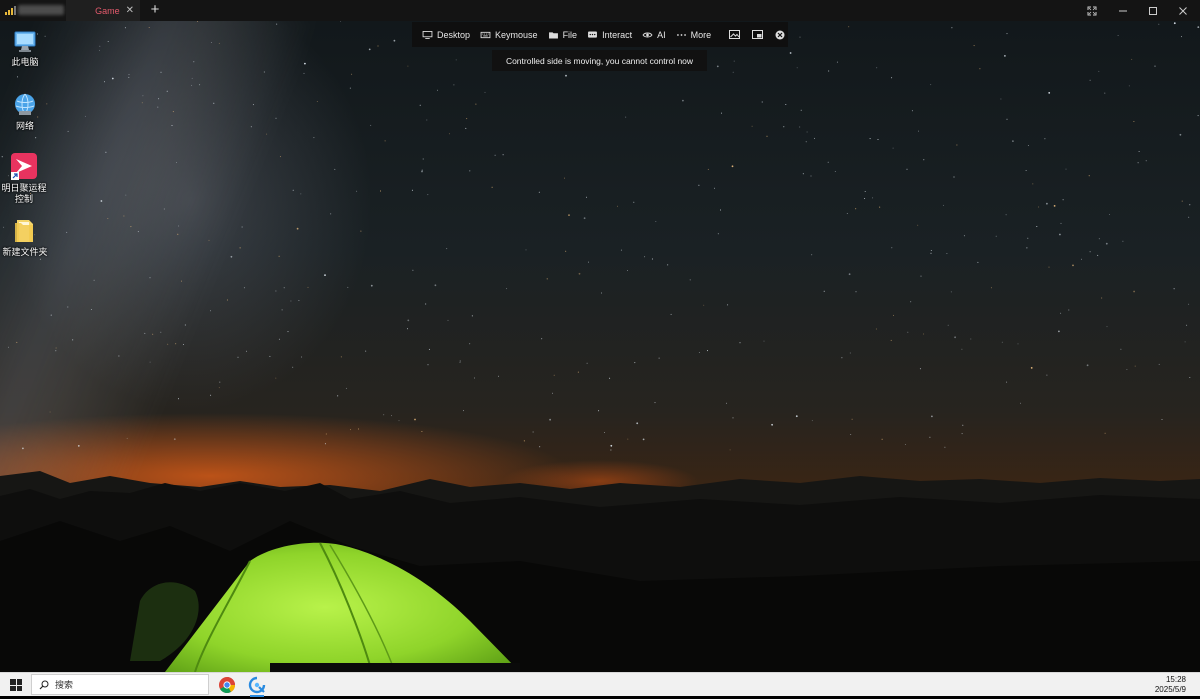 Image resolution: width=1200 pixels, height=699 pixels. What do you see at coordinates (600, 10) in the screenshot?
I see `title-bar: Game ✕ +` at bounding box center [600, 10].